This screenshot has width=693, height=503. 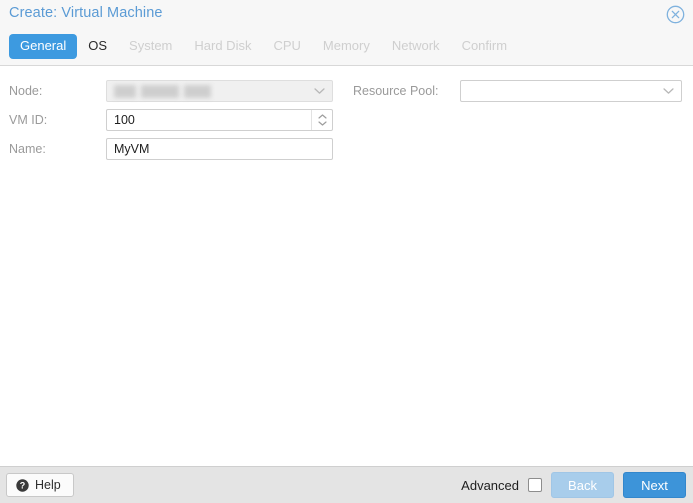 What do you see at coordinates (43, 46) in the screenshot?
I see `tab-general: General` at bounding box center [43, 46].